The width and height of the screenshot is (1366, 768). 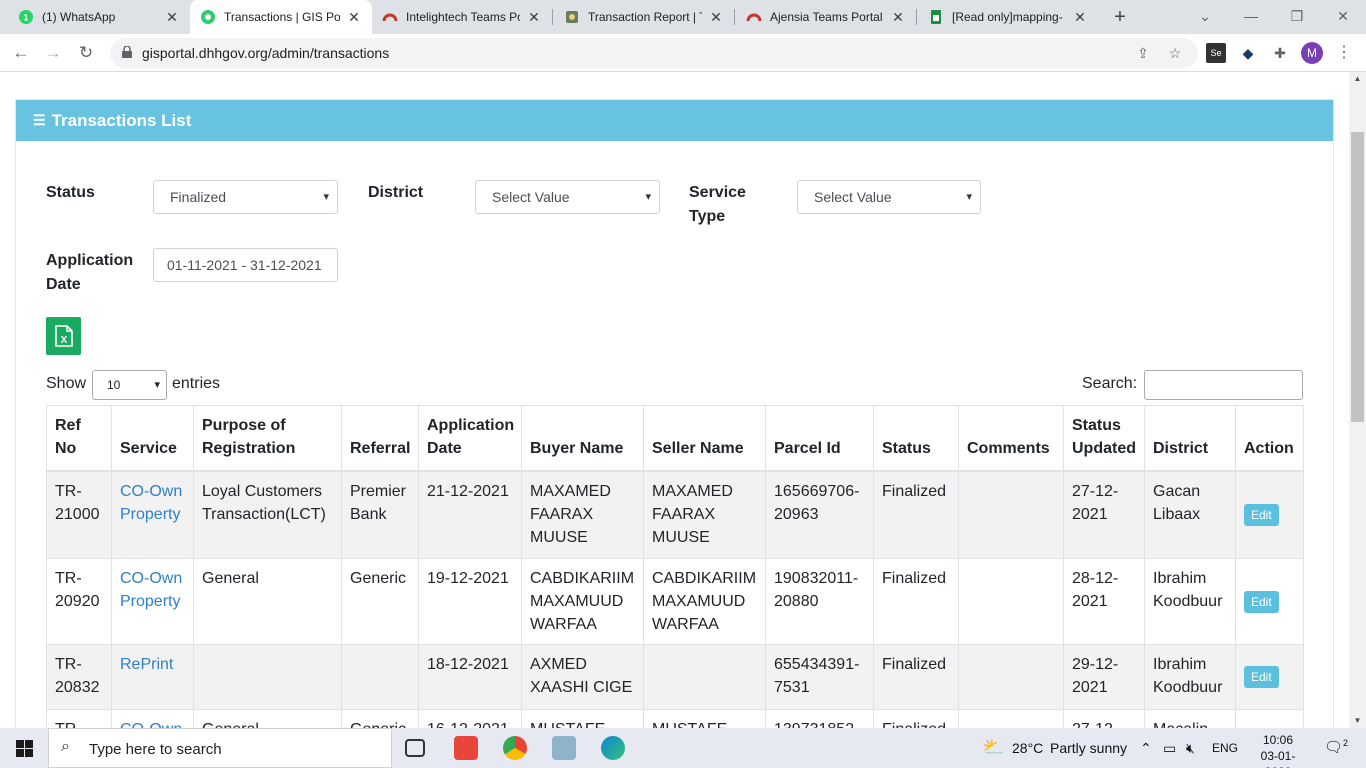 What do you see at coordinates (993, 747) in the screenshot?
I see `weather-icon: ⛅` at bounding box center [993, 747].